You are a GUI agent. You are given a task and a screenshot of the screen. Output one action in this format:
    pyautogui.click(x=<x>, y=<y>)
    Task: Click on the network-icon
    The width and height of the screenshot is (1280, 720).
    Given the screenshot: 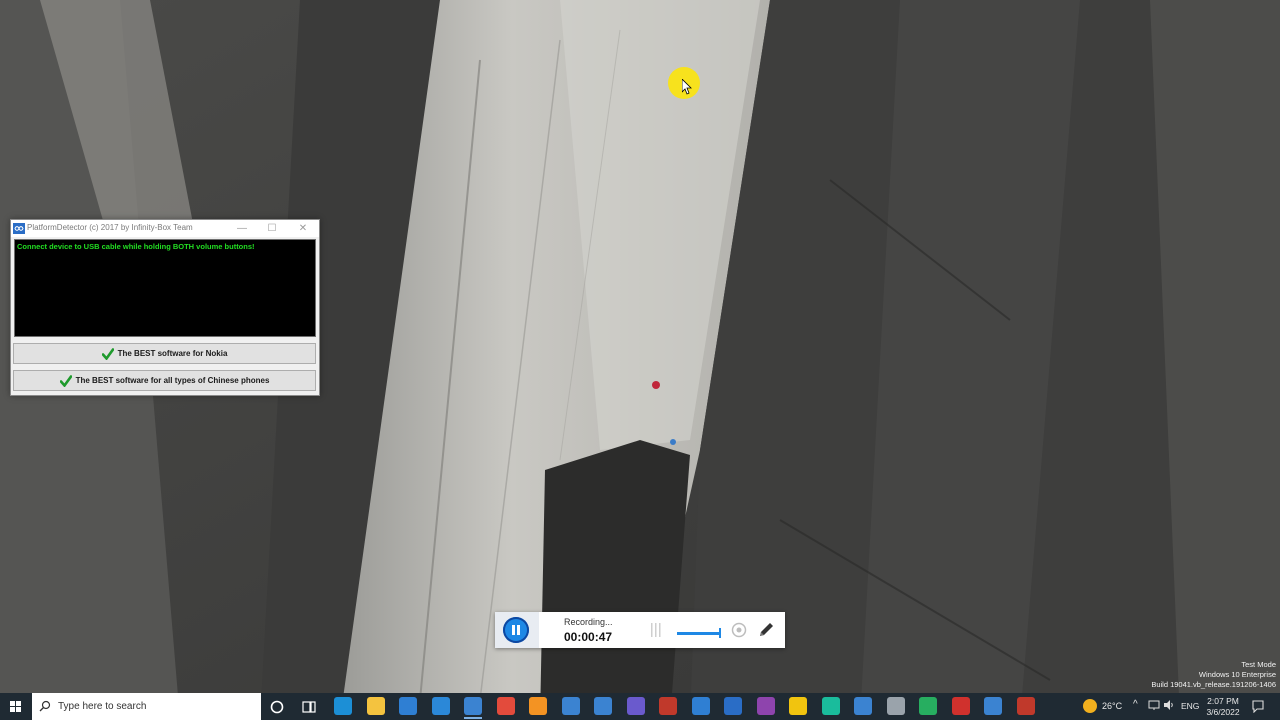 What is the action you would take?
    pyautogui.click(x=1154, y=705)
    